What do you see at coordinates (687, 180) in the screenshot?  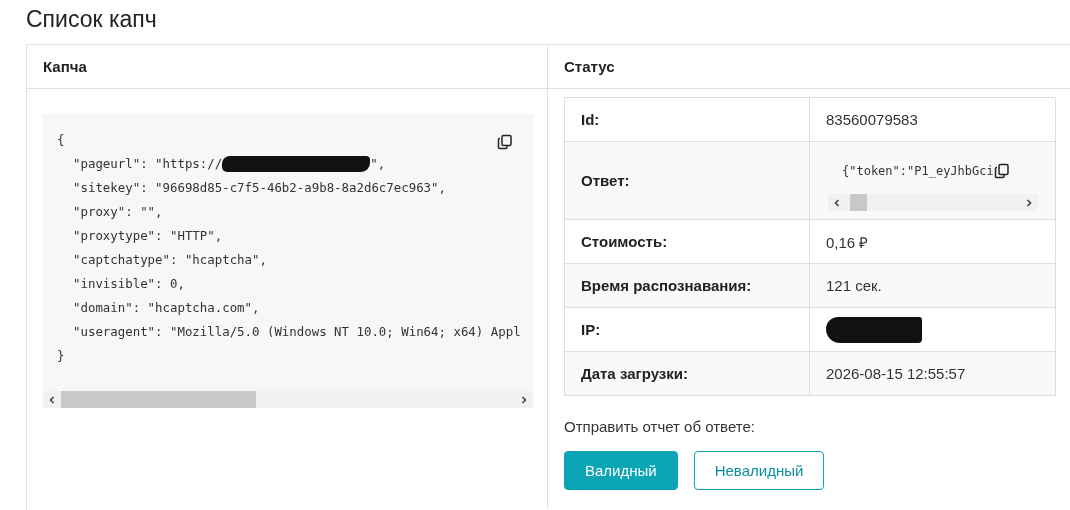 I see `field-label: Ответ:` at bounding box center [687, 180].